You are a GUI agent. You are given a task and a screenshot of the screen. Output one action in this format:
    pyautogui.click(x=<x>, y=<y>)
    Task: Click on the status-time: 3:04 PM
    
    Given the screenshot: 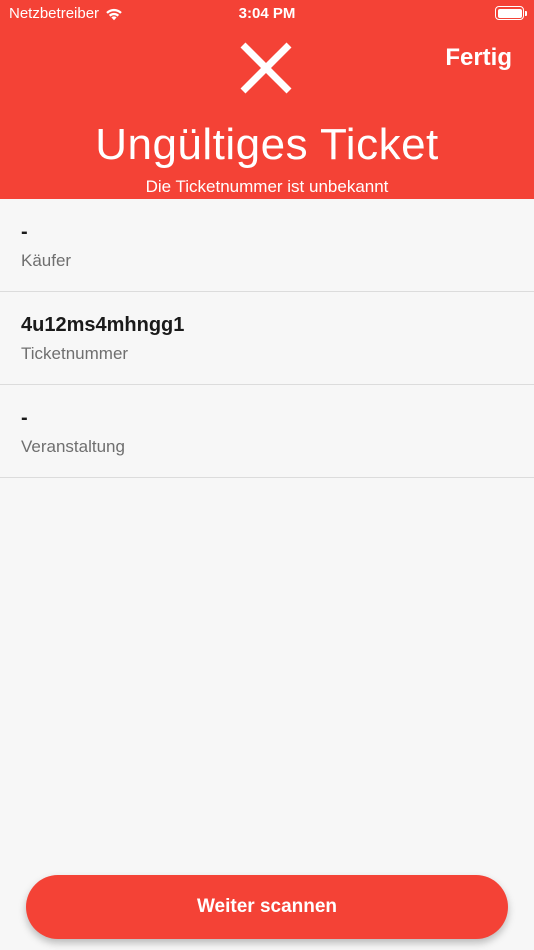 What is the action you would take?
    pyautogui.click(x=267, y=13)
    